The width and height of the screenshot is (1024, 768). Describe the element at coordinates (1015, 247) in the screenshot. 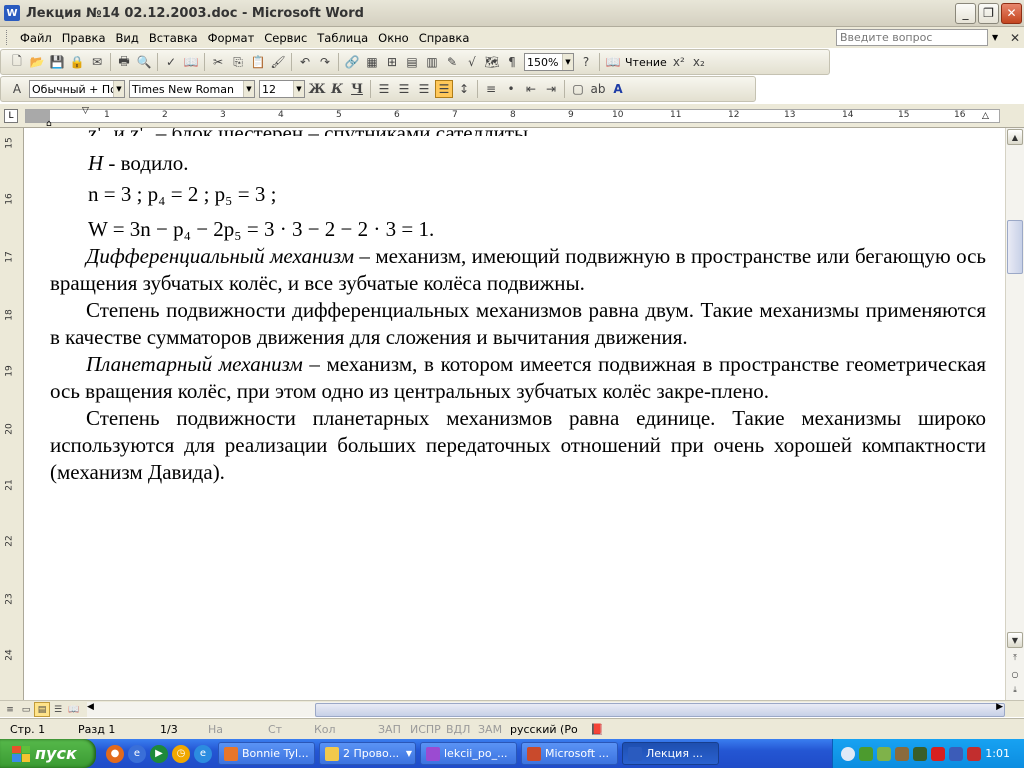

I see `vertical-scroll-thumb` at that location.